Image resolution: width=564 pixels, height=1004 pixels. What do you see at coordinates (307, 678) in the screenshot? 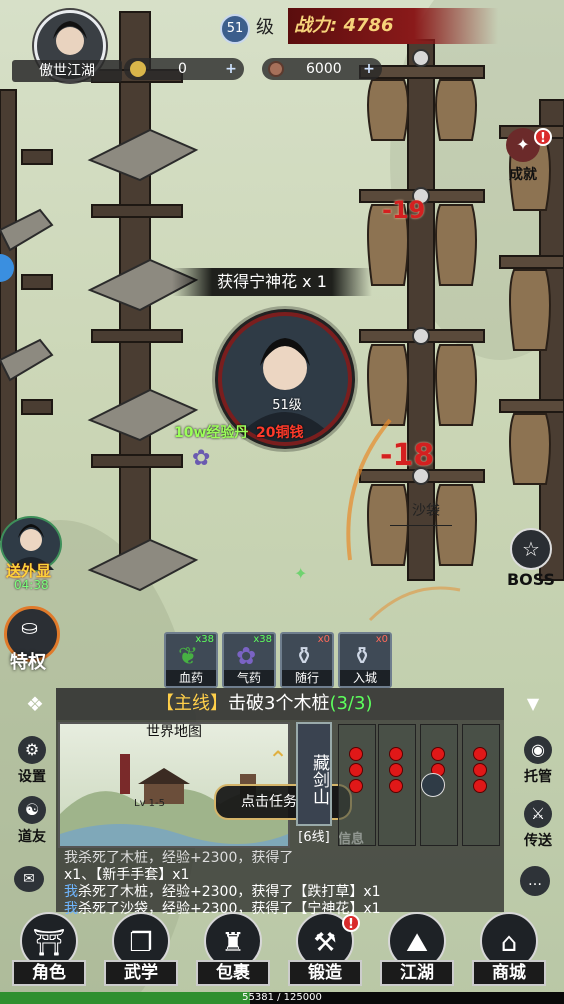
I see `item-label: 随行` at bounding box center [307, 678].